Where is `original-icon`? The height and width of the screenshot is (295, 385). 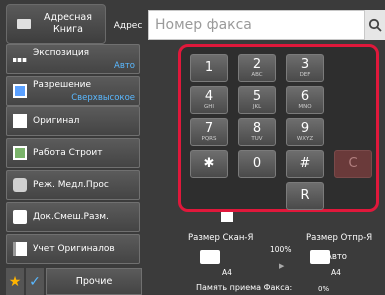
original-icon is located at coordinates (20, 121).